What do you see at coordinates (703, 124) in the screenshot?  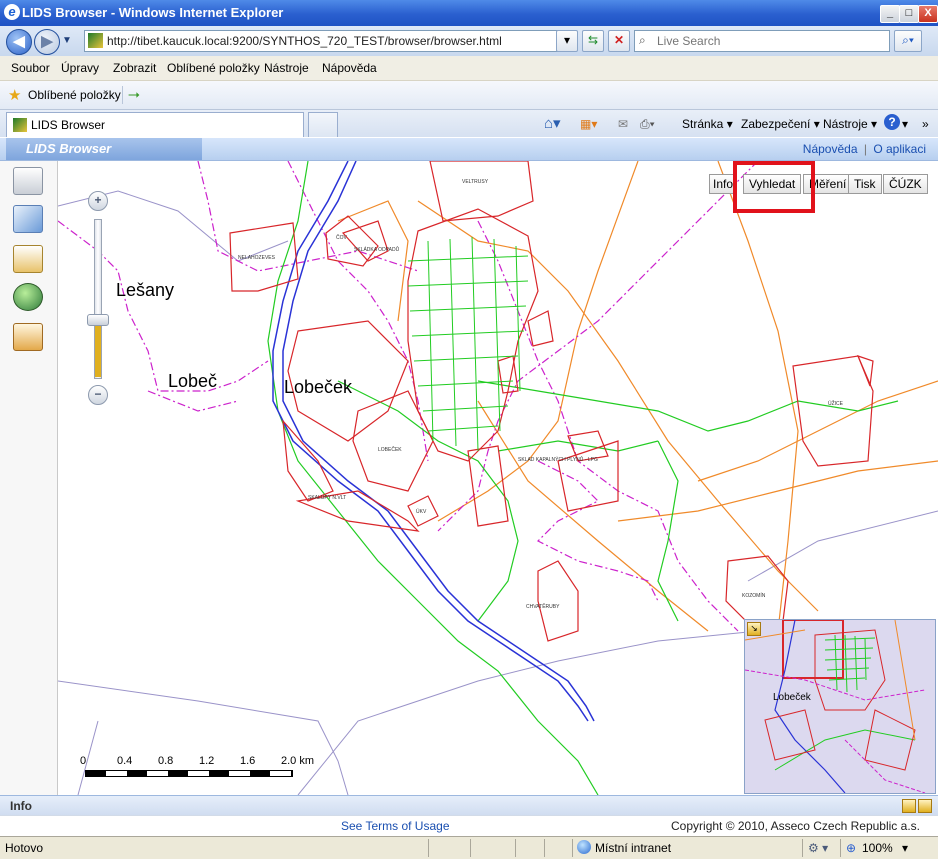 I see `cmd-stranka-label: Stránka` at bounding box center [703, 124].